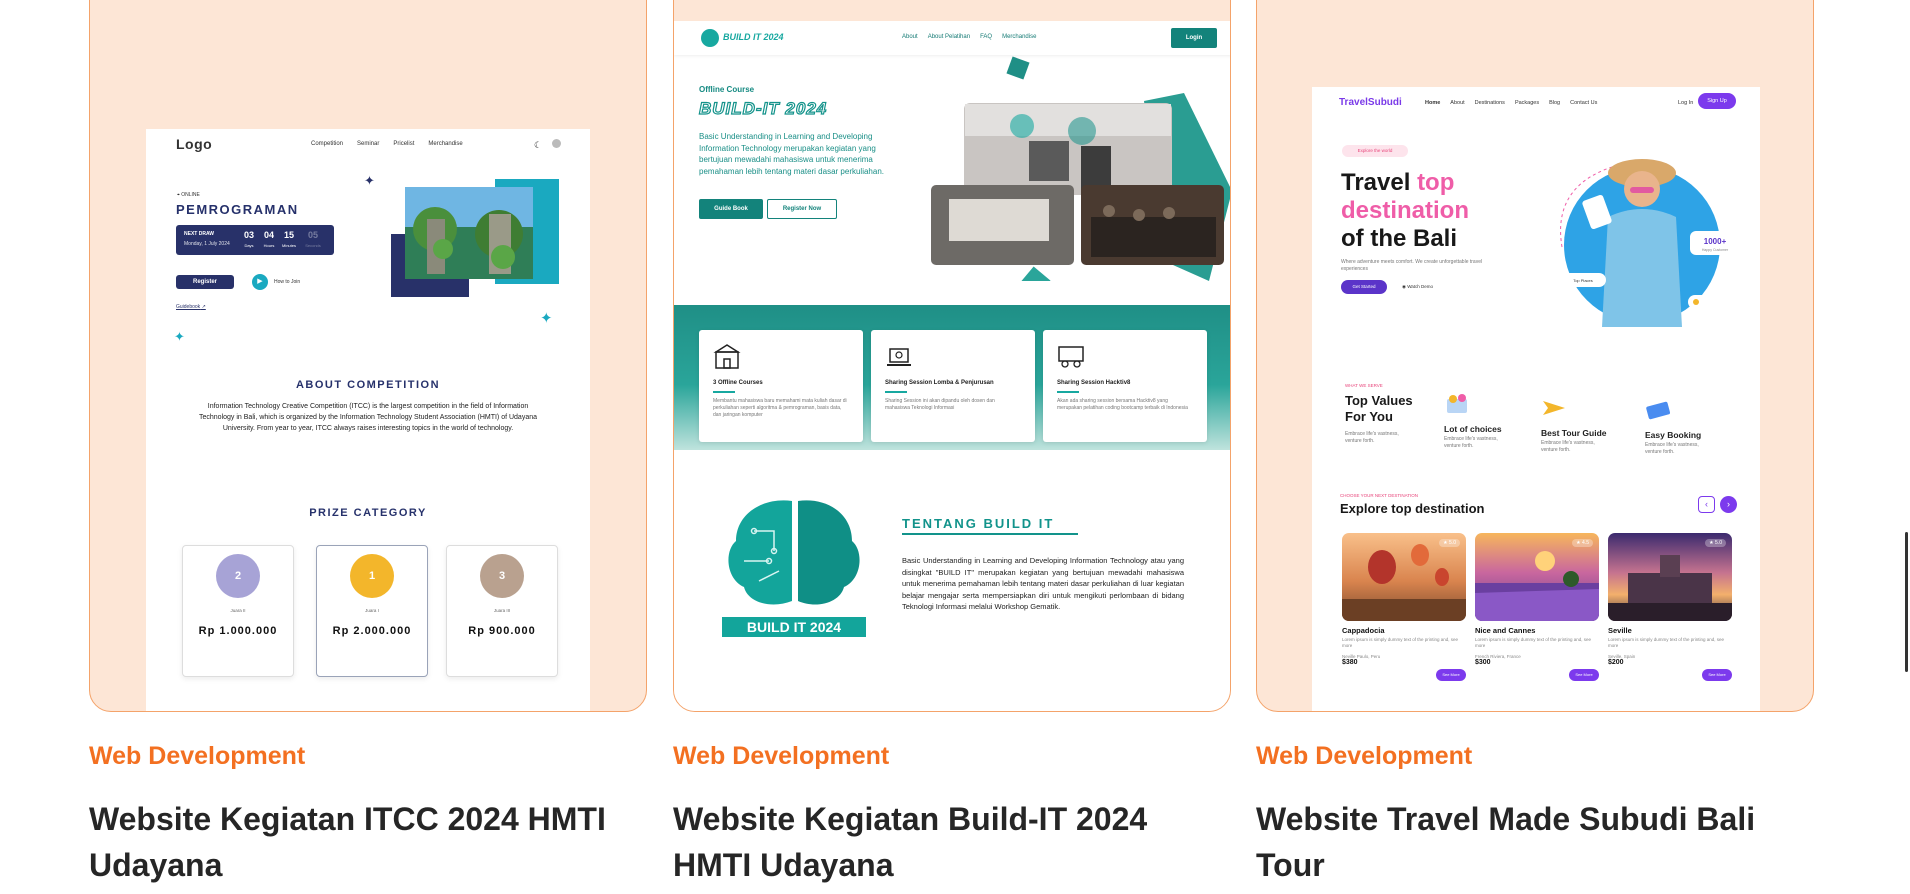  I want to click on countdown-label: Seconds, so click(313, 245).